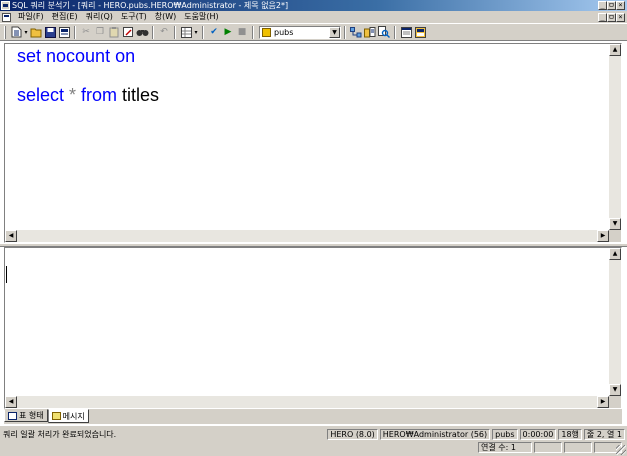 The image size is (627, 456). What do you see at coordinates (164, 32) in the screenshot?
I see `undo-icon: ↶` at bounding box center [164, 32].